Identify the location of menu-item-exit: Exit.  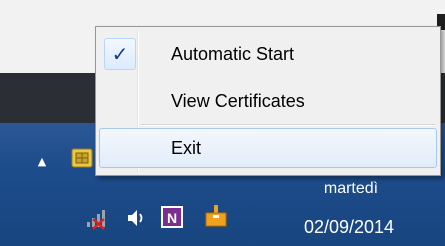
(268, 148).